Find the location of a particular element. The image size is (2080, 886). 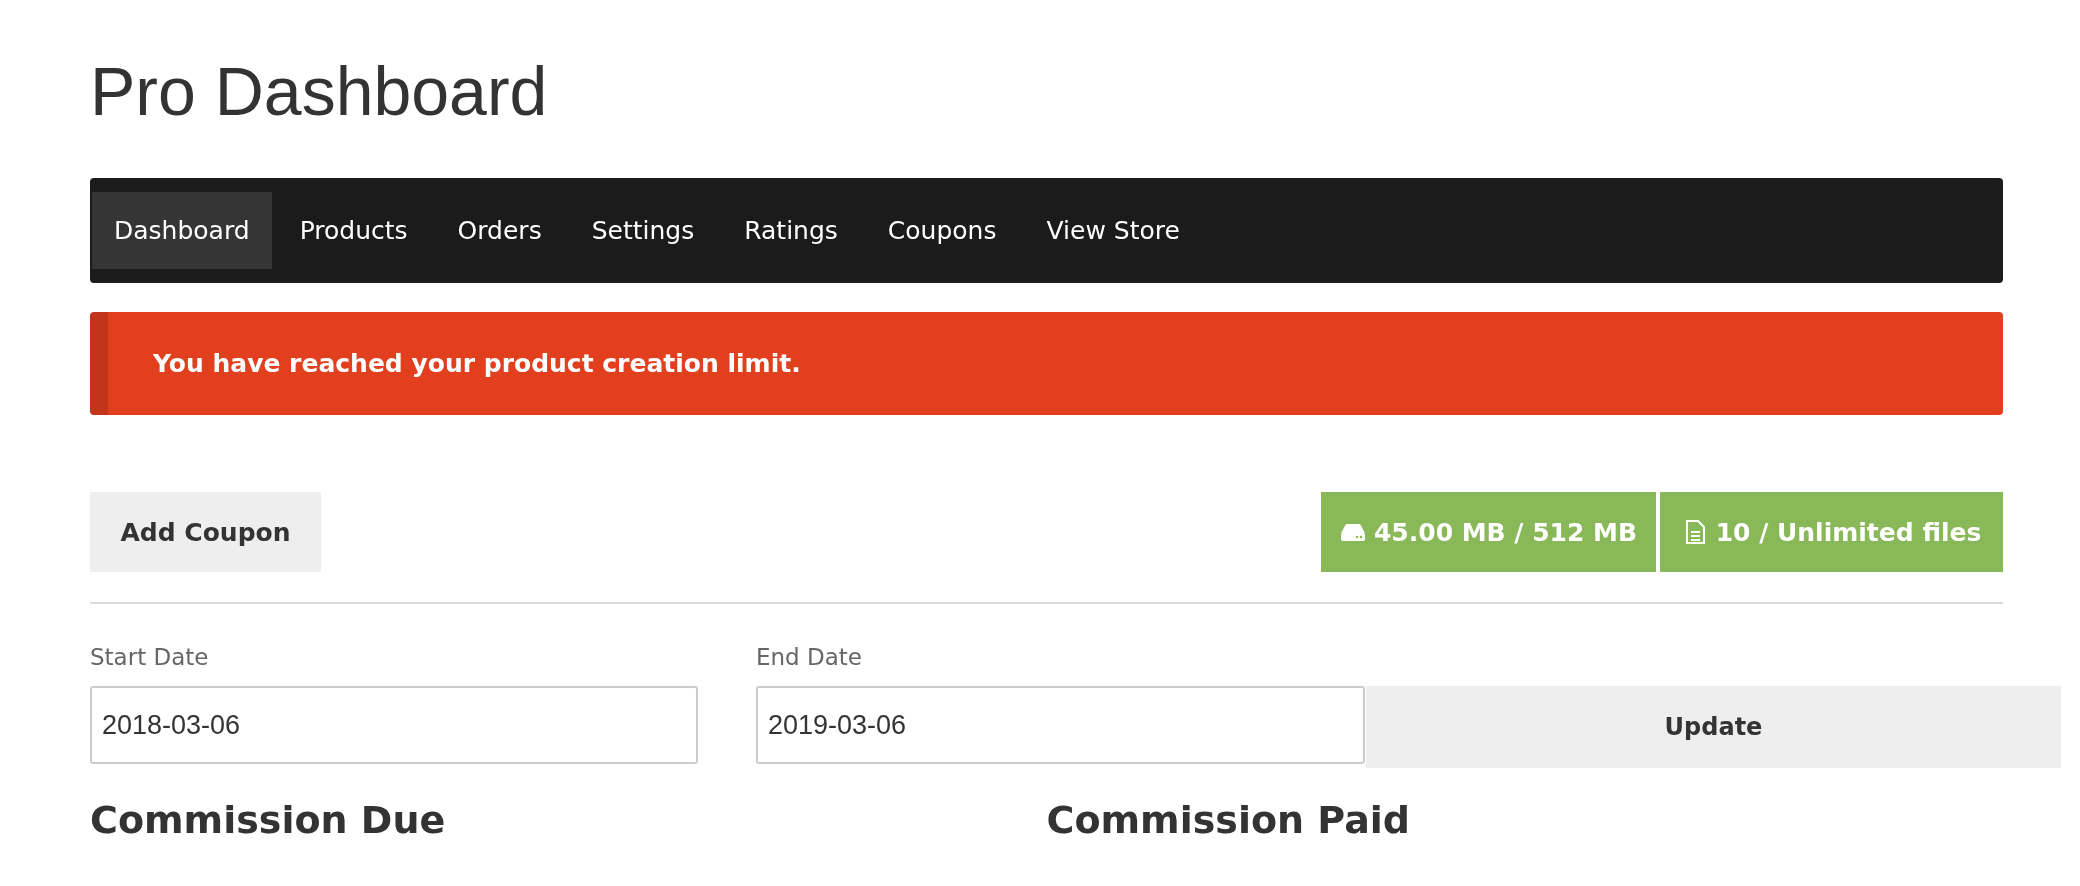

usage-indicator: 45.00 MB / 512 MB is located at coordinates (1488, 532).